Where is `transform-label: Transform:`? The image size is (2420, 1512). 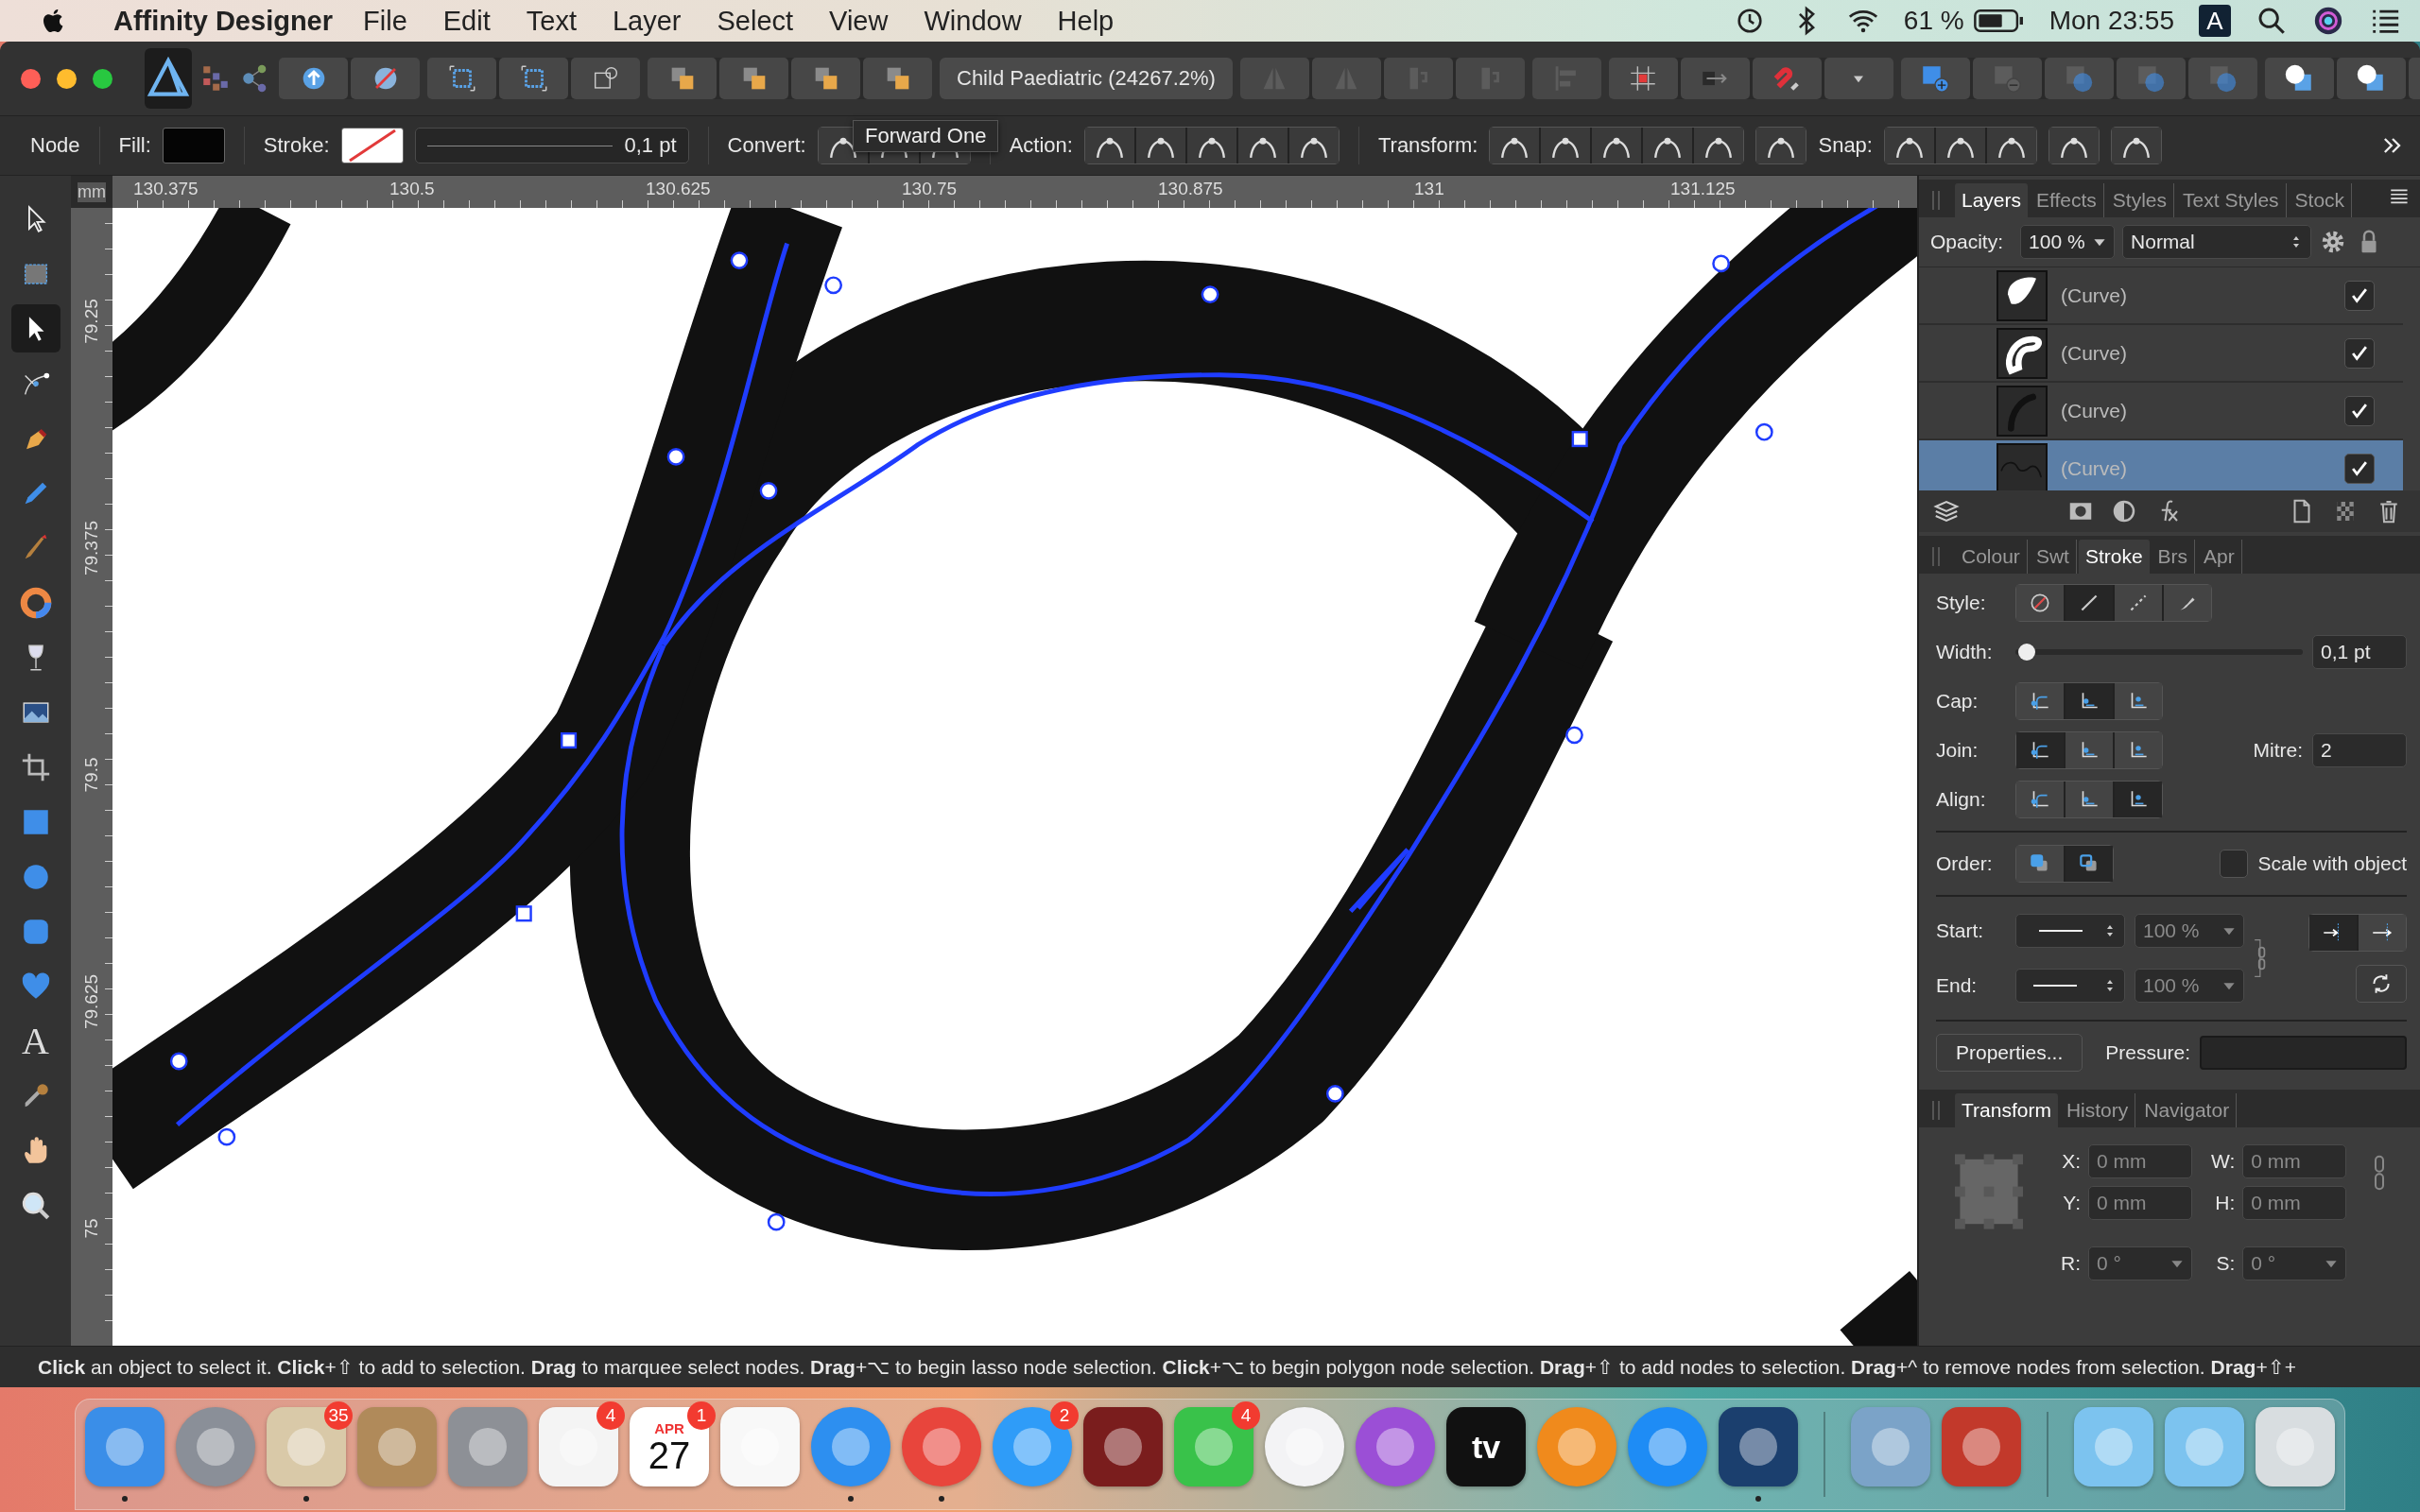 transform-label: Transform: is located at coordinates (1427, 145).